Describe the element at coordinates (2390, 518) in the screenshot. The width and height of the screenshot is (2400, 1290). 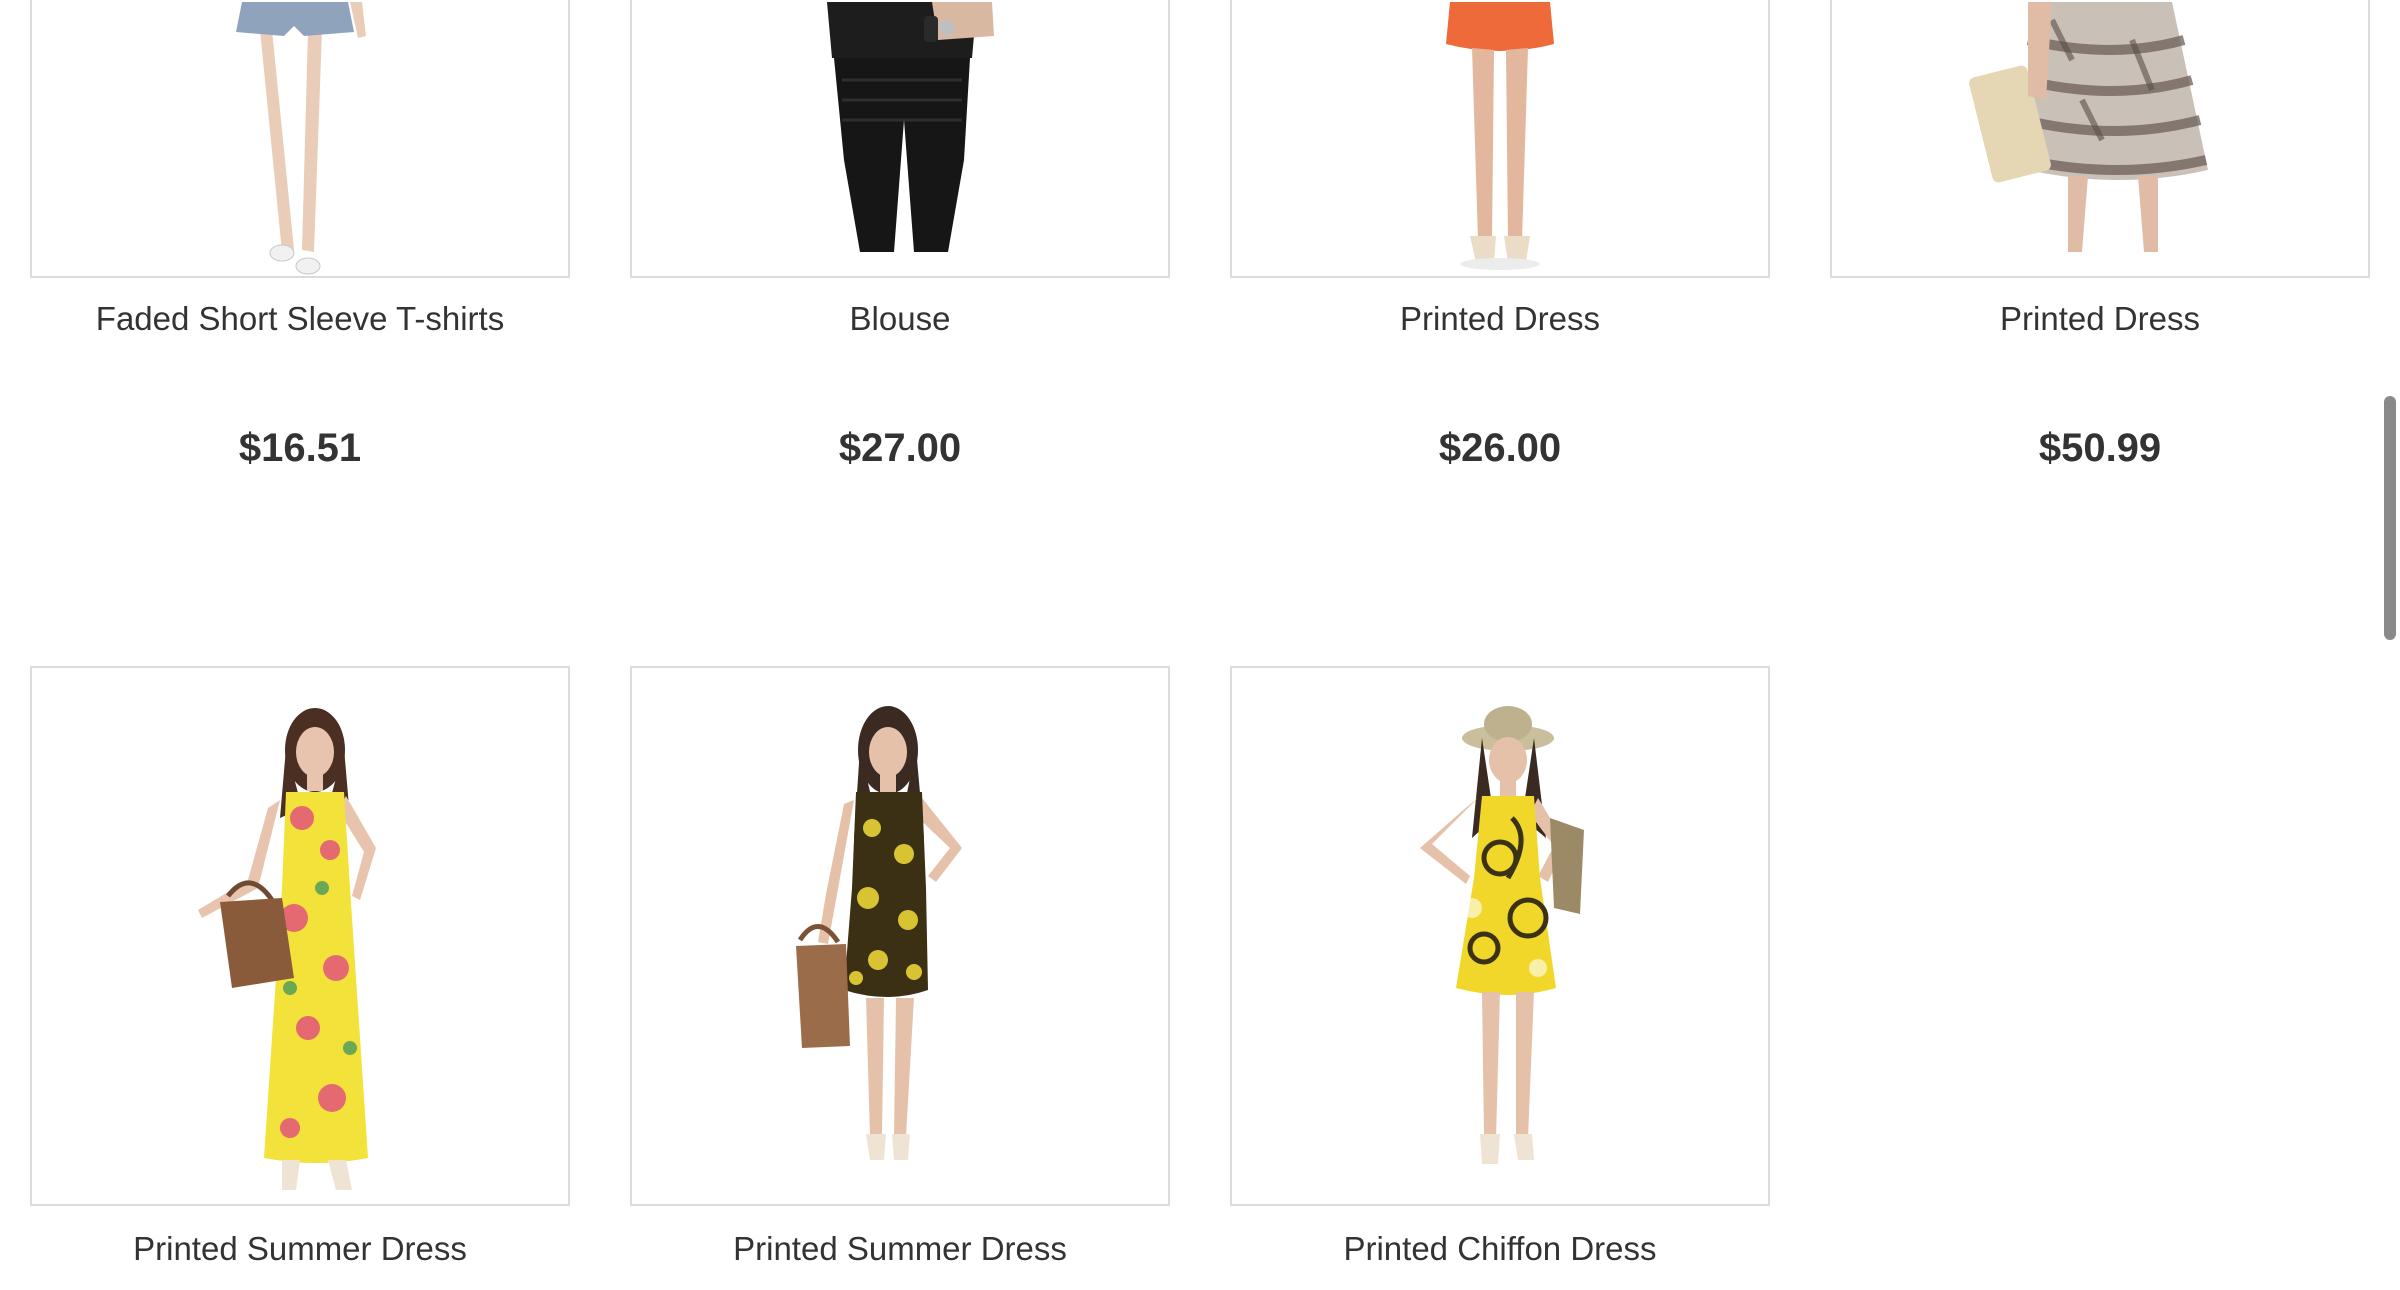
I see `scrollbar-thumb` at that location.